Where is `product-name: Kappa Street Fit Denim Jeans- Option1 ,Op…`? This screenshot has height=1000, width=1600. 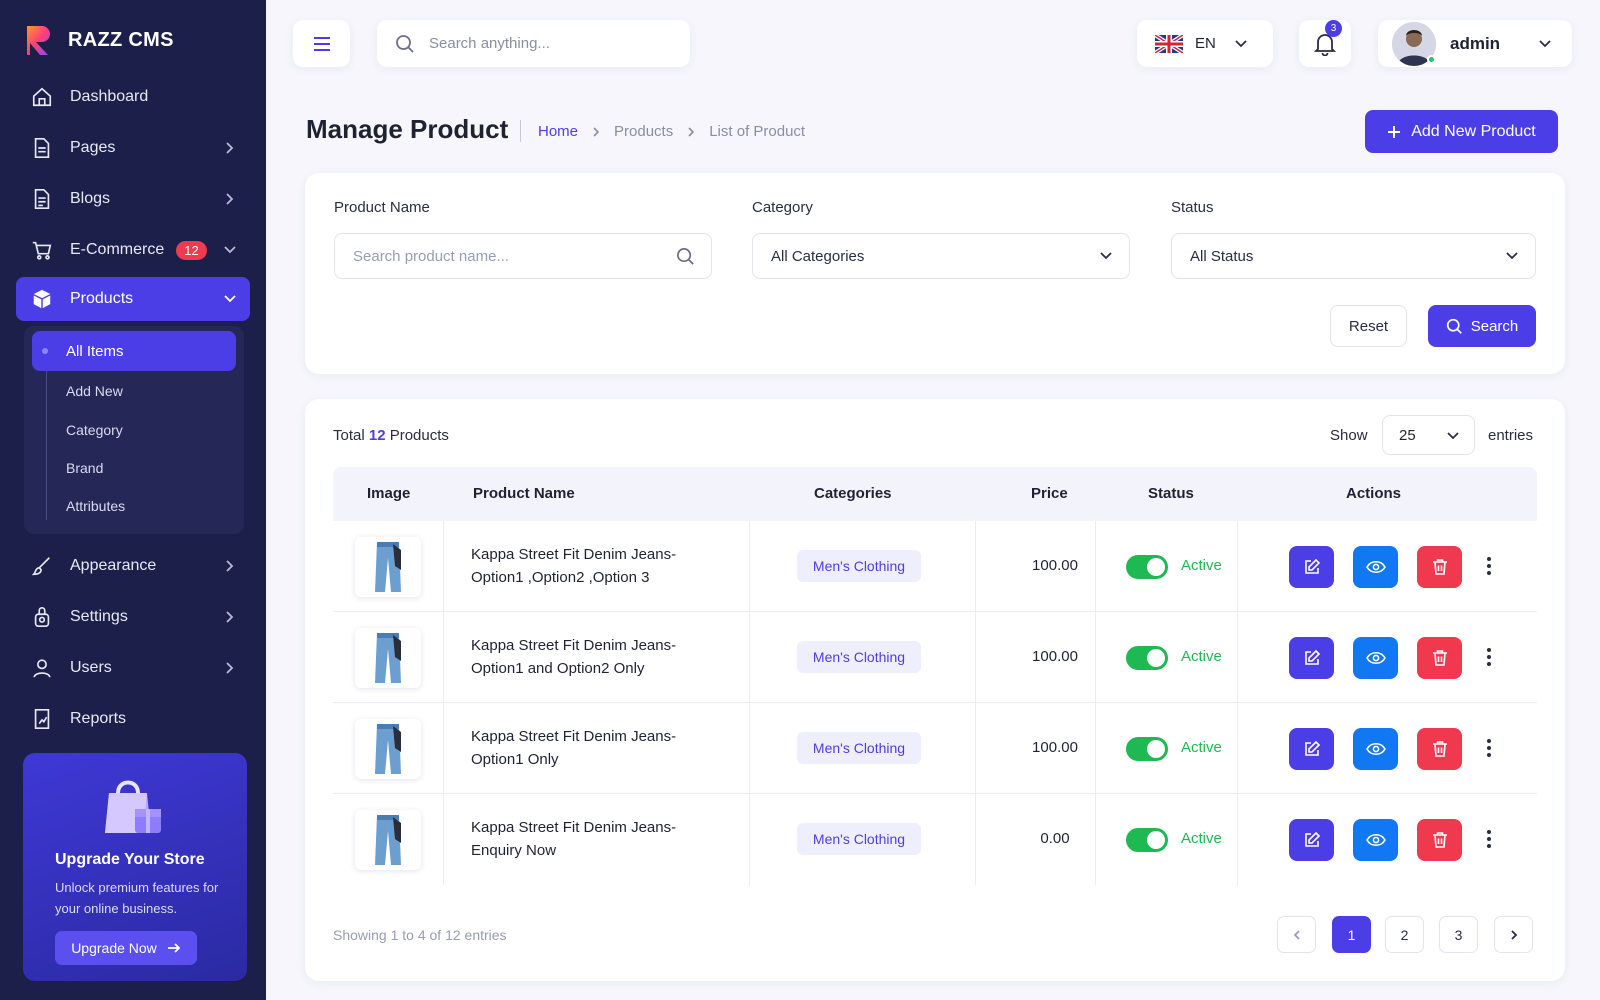 product-name: Kappa Street Fit Denim Jeans- Option1 ,Op… is located at coordinates (591, 566).